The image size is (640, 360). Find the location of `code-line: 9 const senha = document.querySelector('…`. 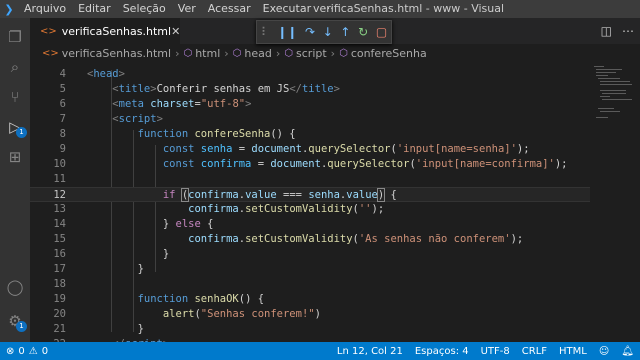

code-line: 9 const senha = document.querySelector('… is located at coordinates (310, 149).